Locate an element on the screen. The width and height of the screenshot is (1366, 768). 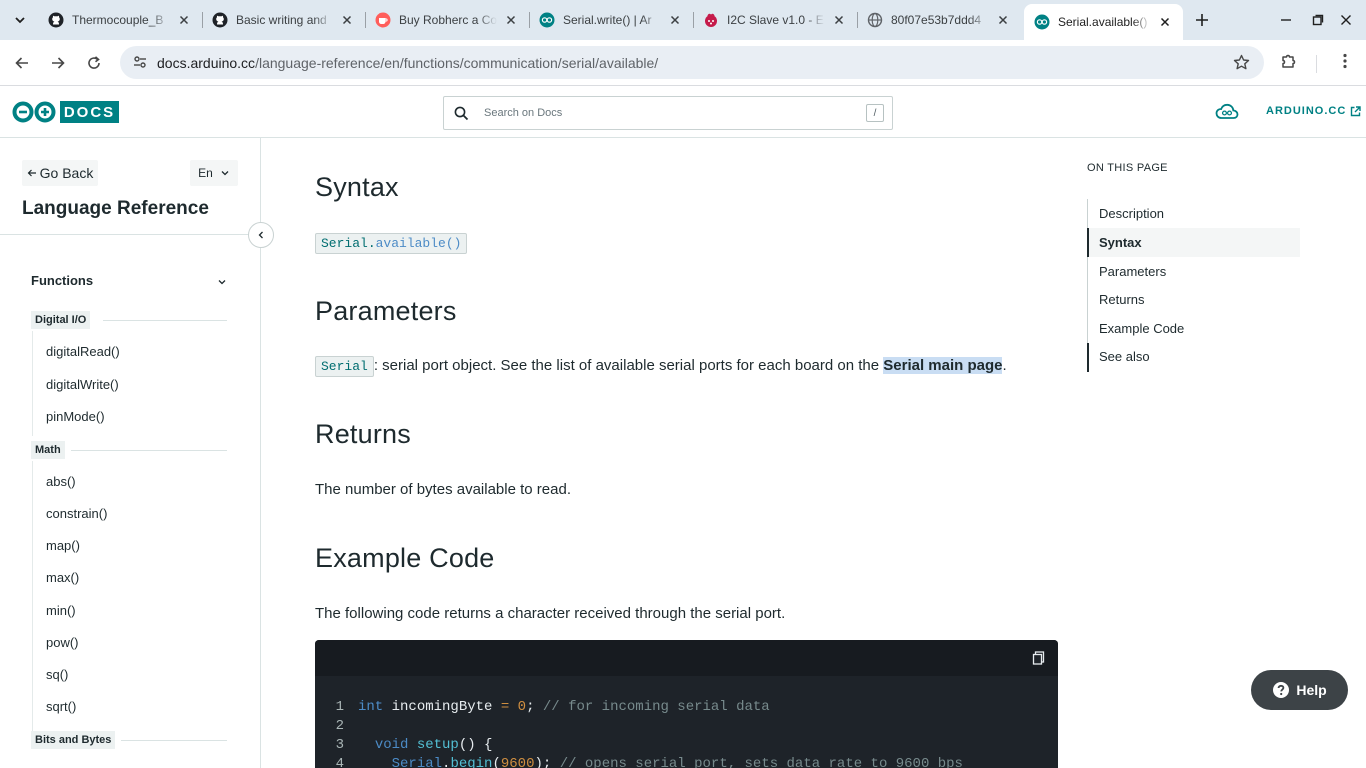
sidebar-item-abs: abs() is located at coordinates (61, 481).